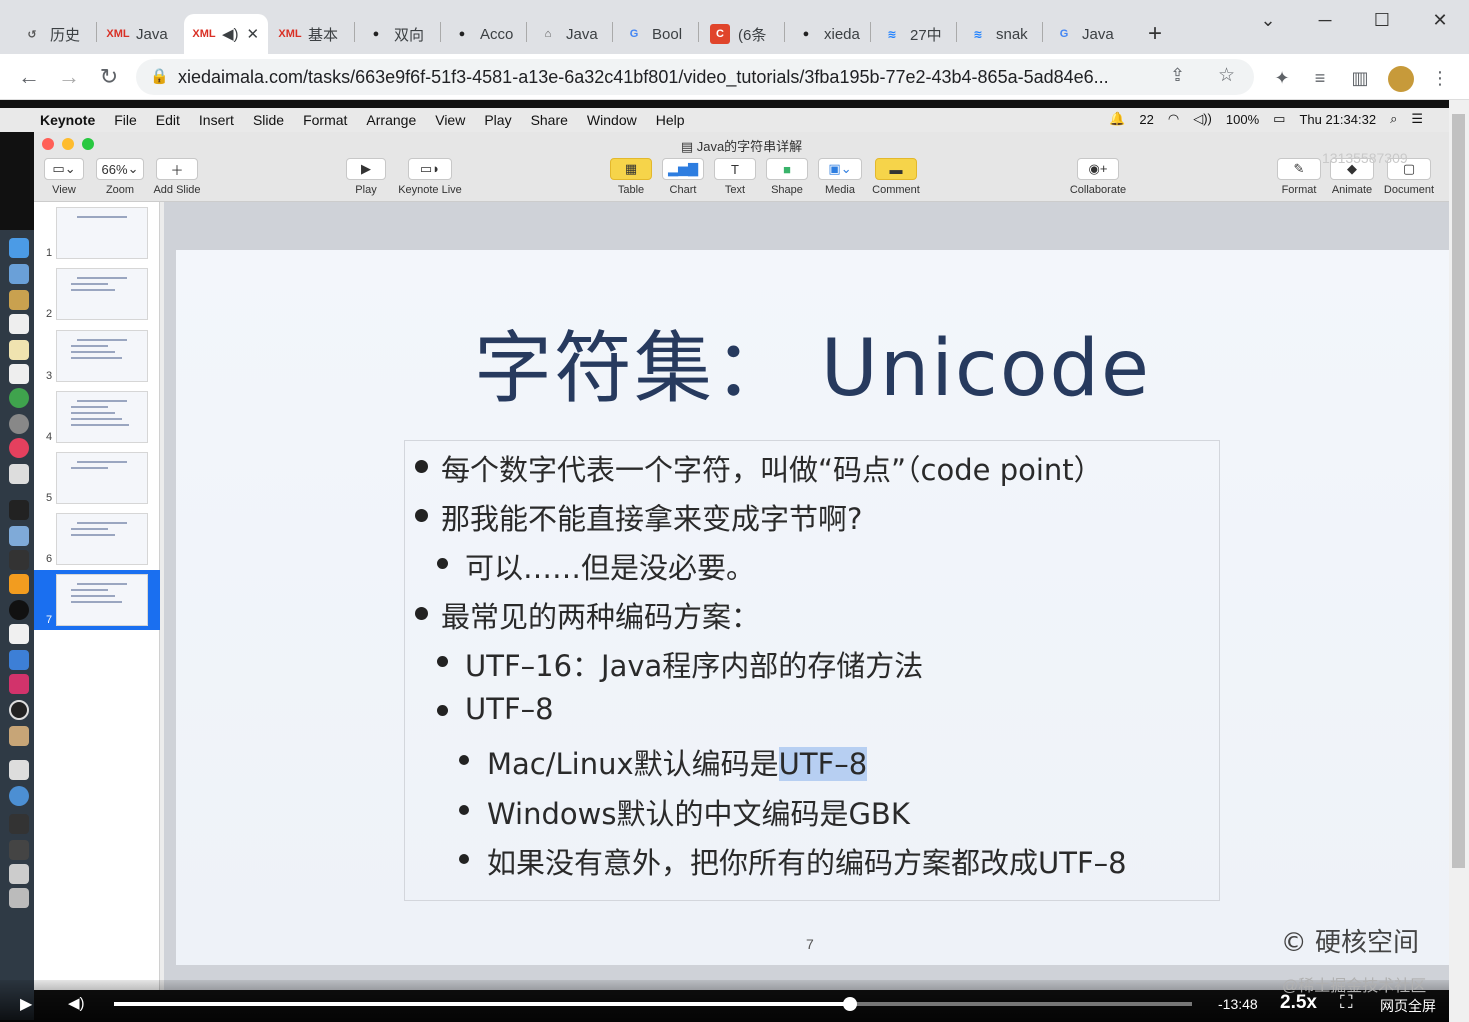 The height and width of the screenshot is (1022, 1469). Describe the element at coordinates (1282, 78) in the screenshot. I see `extensions-icon: ✦` at that location.